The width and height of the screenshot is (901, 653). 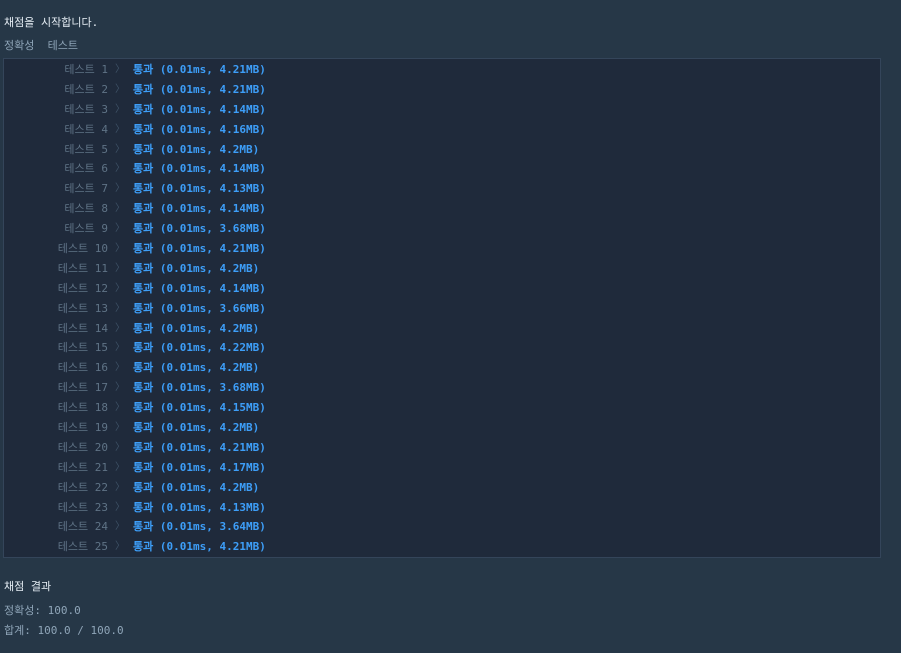 What do you see at coordinates (86, 69) in the screenshot?
I see `test-label: 테스트 1` at bounding box center [86, 69].